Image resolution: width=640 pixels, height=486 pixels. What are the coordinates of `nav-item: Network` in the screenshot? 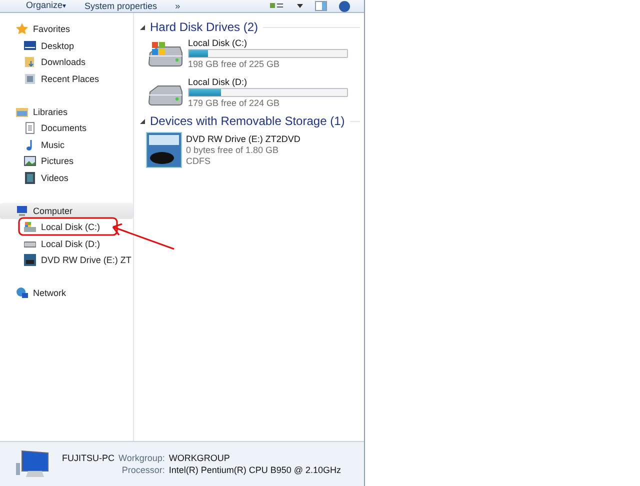 It's located at (66, 293).